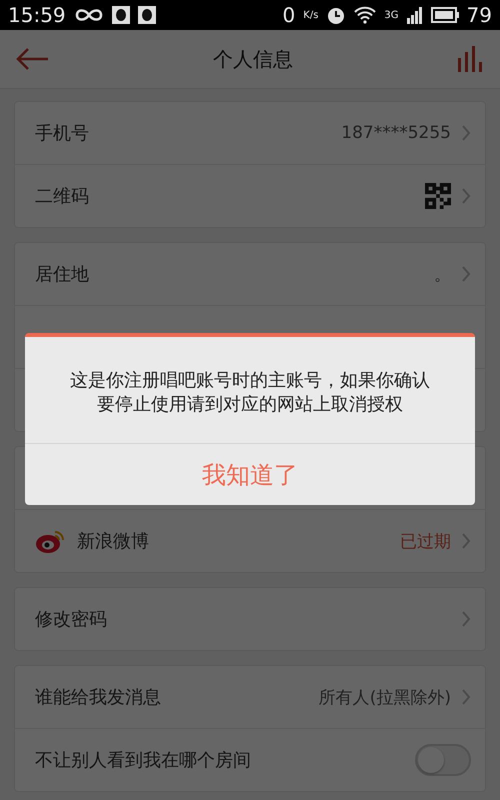 This screenshot has width=500, height=800. Describe the element at coordinates (396, 133) in the screenshot. I see `row-value: 187****5255` at that location.